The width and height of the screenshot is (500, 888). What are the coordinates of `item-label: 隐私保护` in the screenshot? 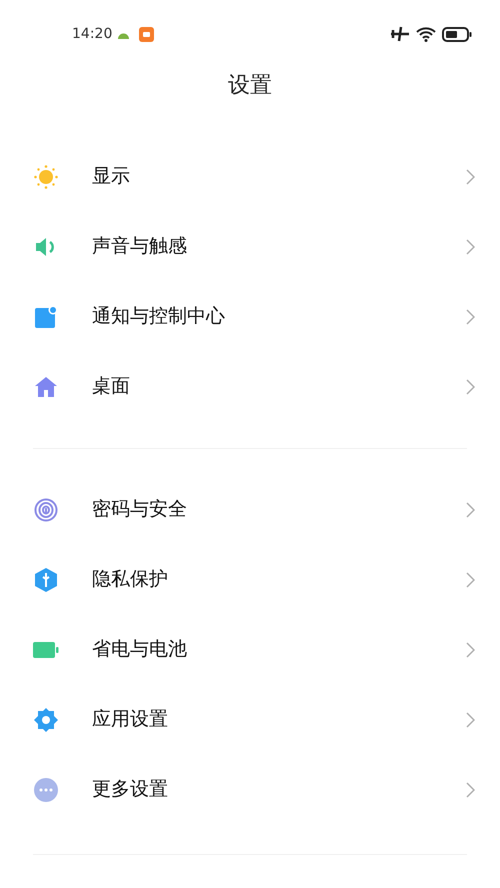 It's located at (130, 580).